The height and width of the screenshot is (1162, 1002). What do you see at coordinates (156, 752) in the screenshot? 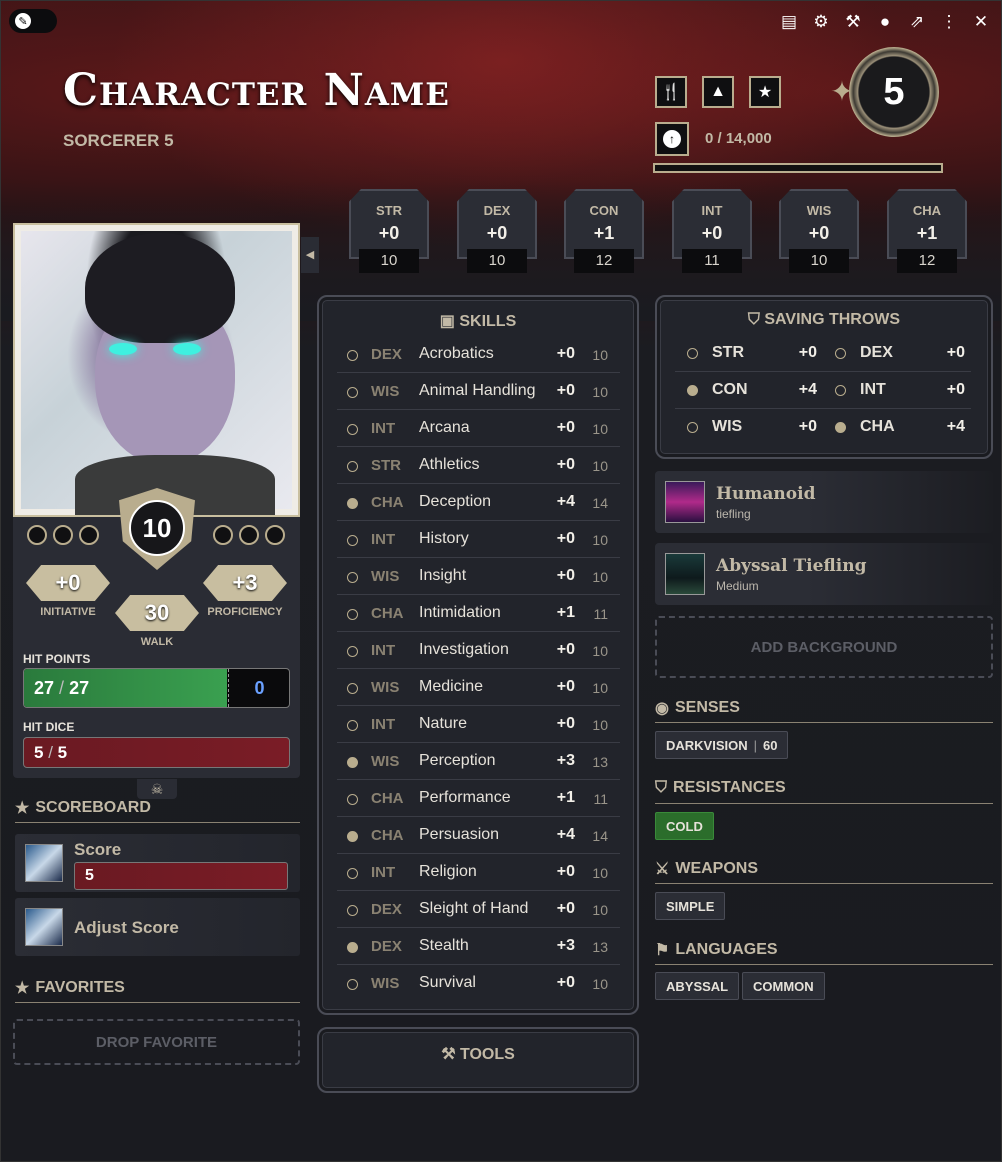
I see `hit-dice-bar: 5 / 5` at bounding box center [156, 752].